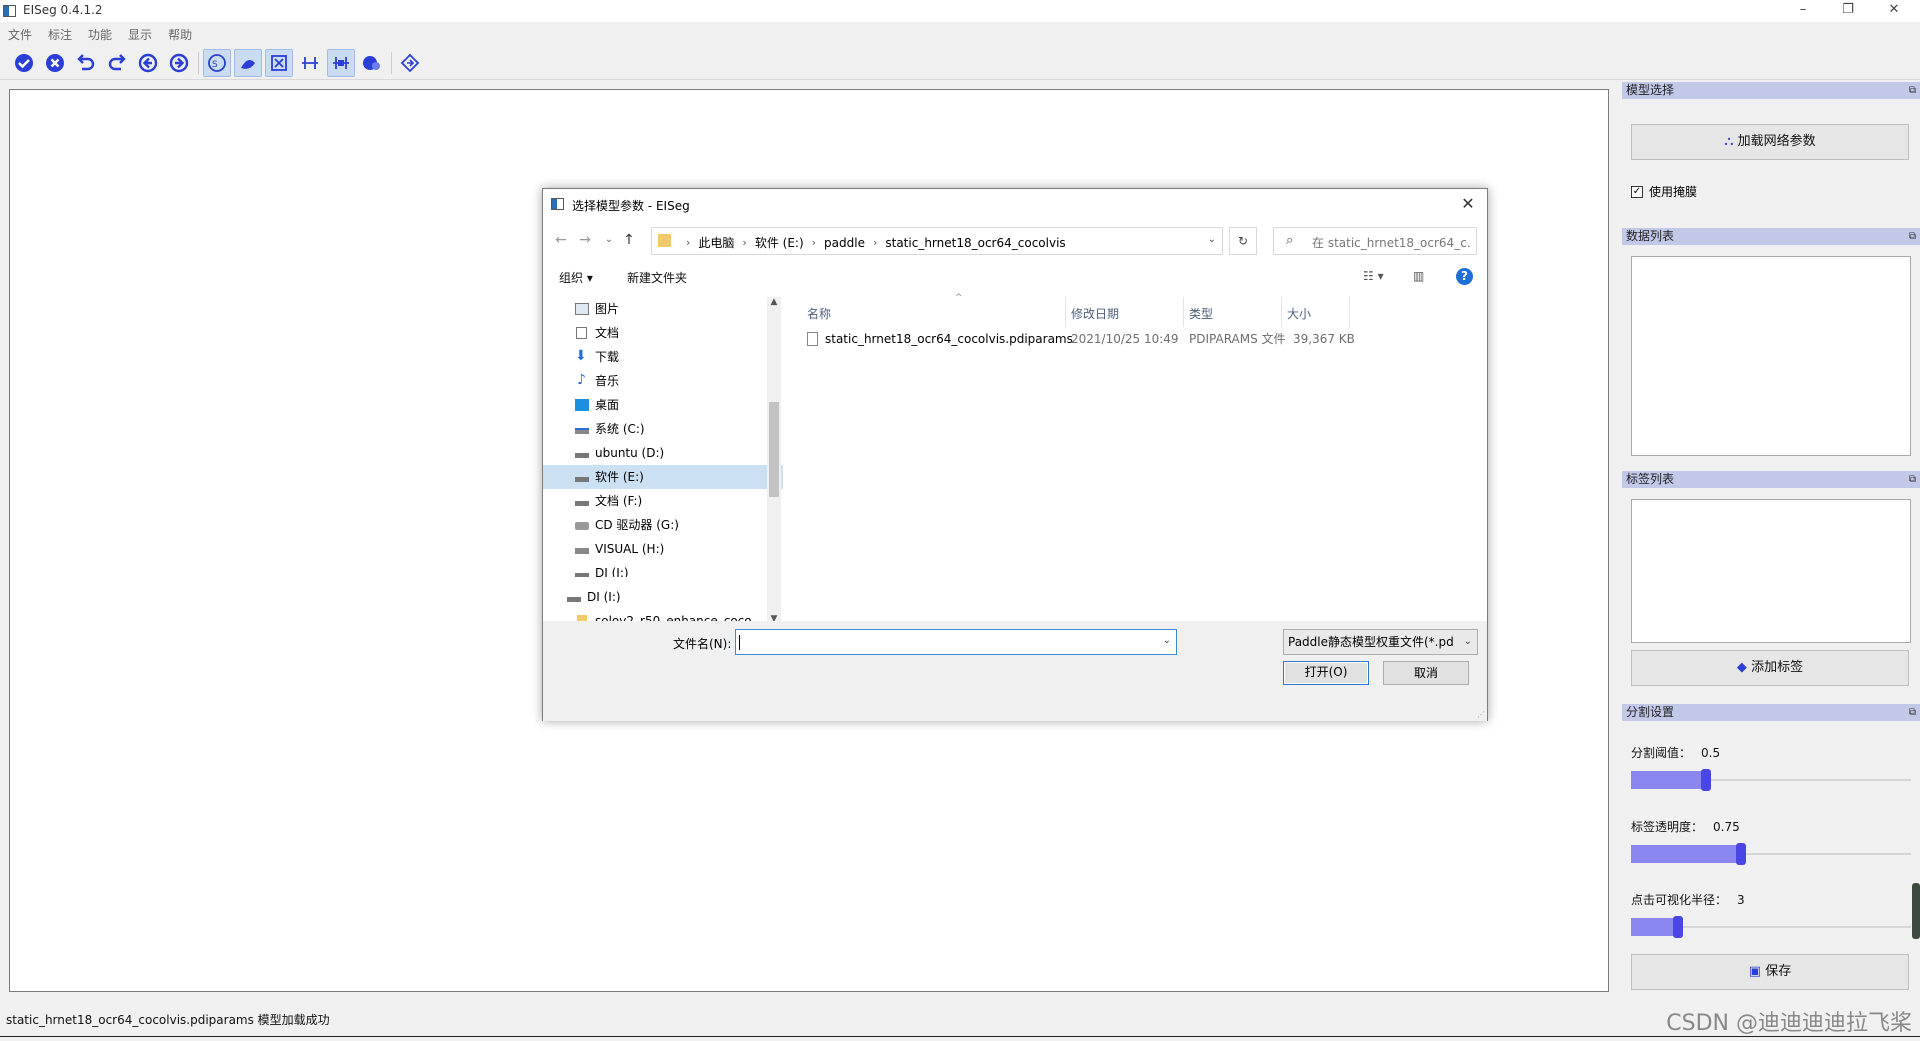  I want to click on save-button: ▣ 保存, so click(1770, 972).